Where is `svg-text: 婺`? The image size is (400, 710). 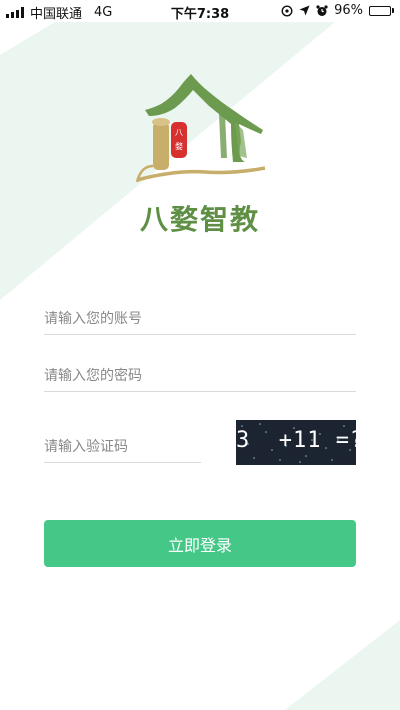 svg-text: 婺 is located at coordinates (179, 146).